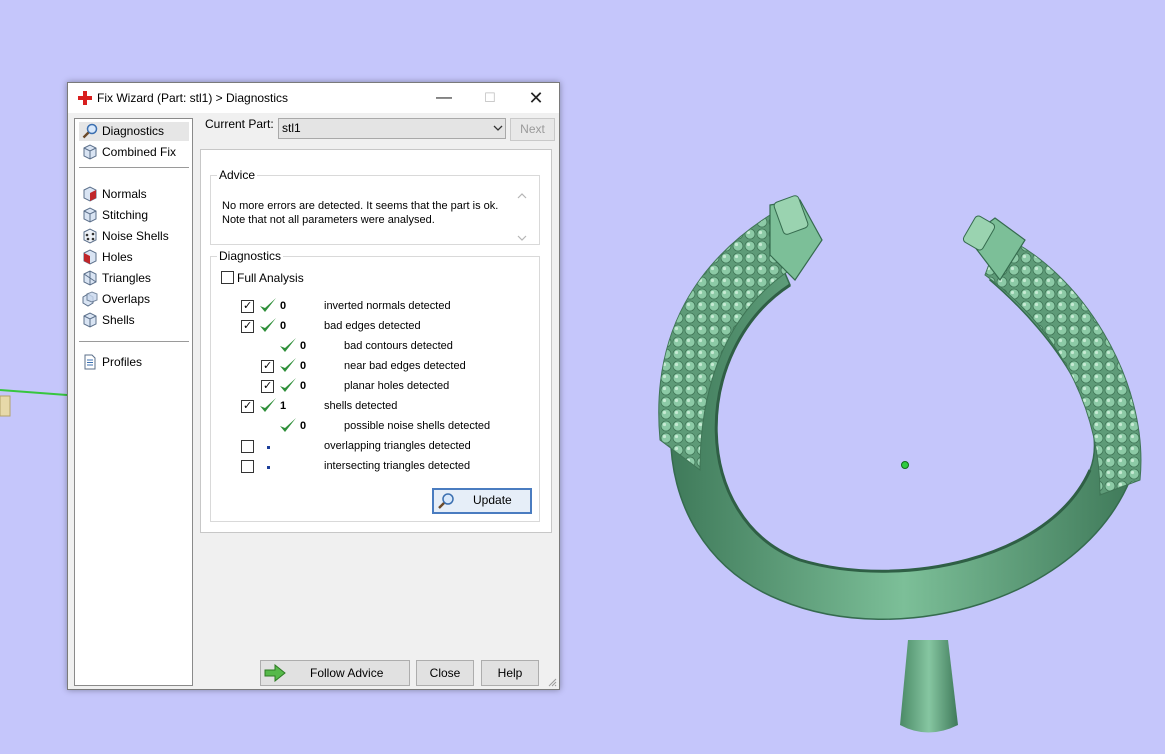  I want to click on window-title: Fix Wizard (Part: stl1) > Diagnostics, so click(193, 98).